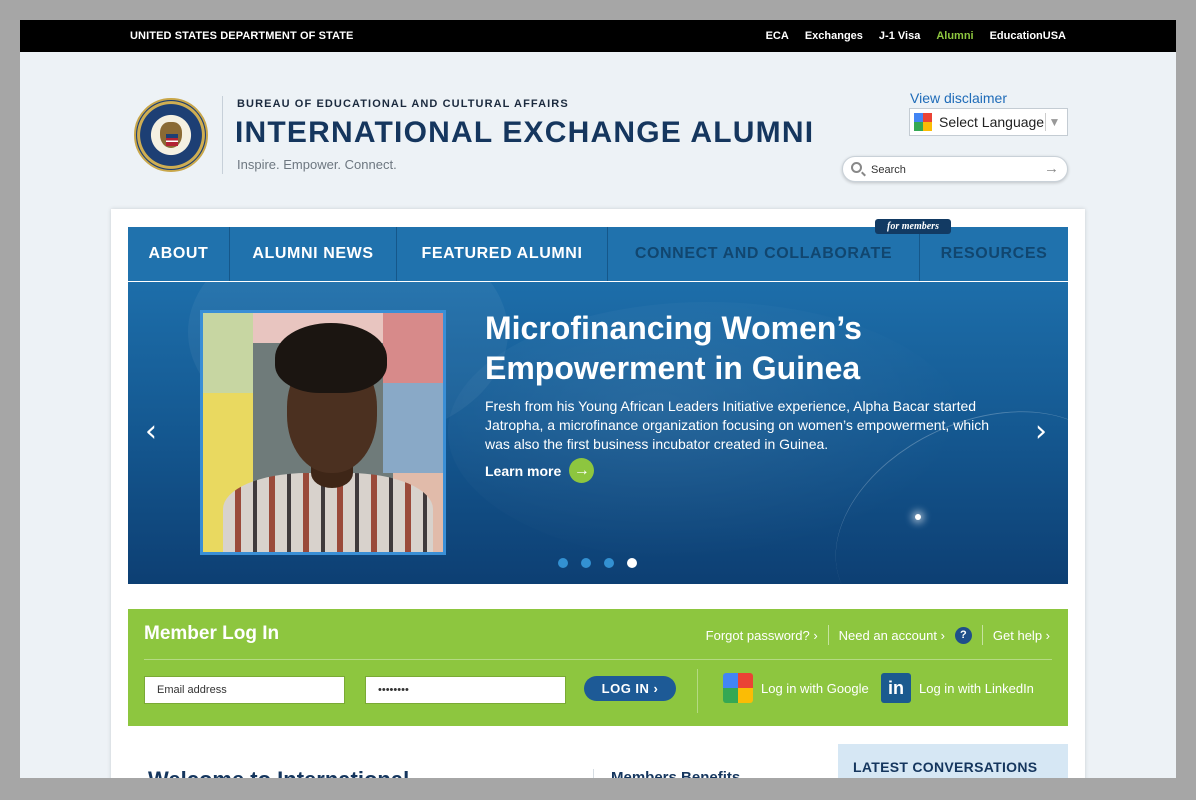 The image size is (1196, 800). Describe the element at coordinates (815, 688) in the screenshot. I see `login-with-google-label: Log in with Google` at that location.